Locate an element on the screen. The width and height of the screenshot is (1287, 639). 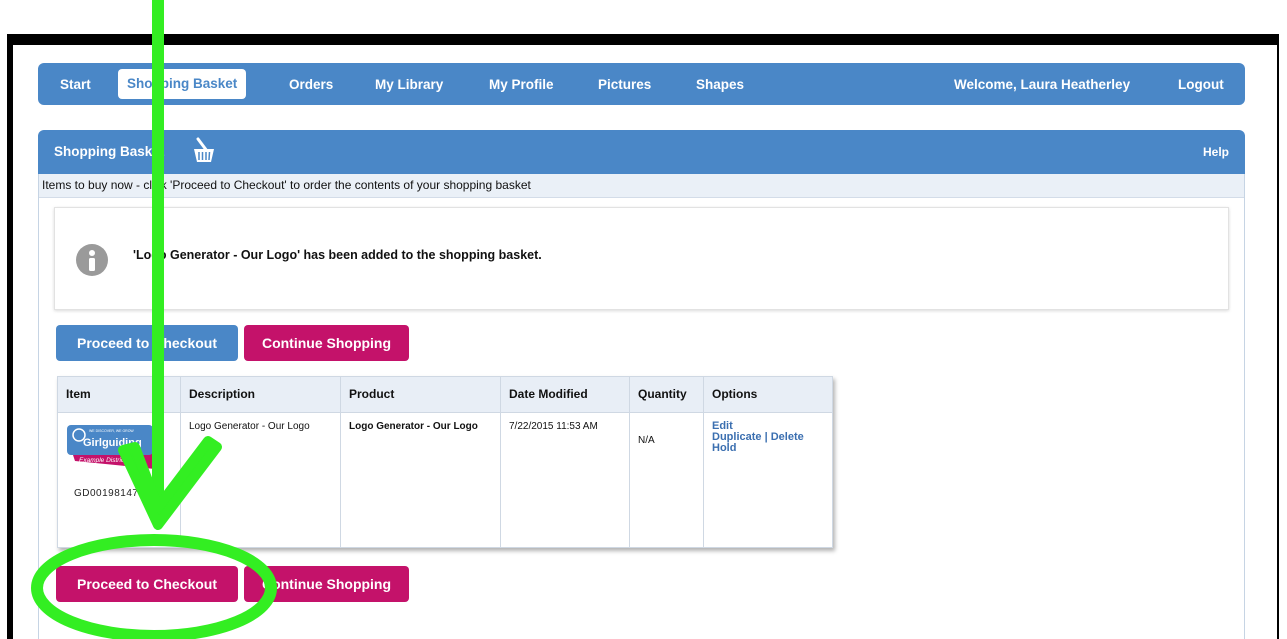
table-cell-options: Edit Duplicate | Delete Hold is located at coordinates (768, 479).